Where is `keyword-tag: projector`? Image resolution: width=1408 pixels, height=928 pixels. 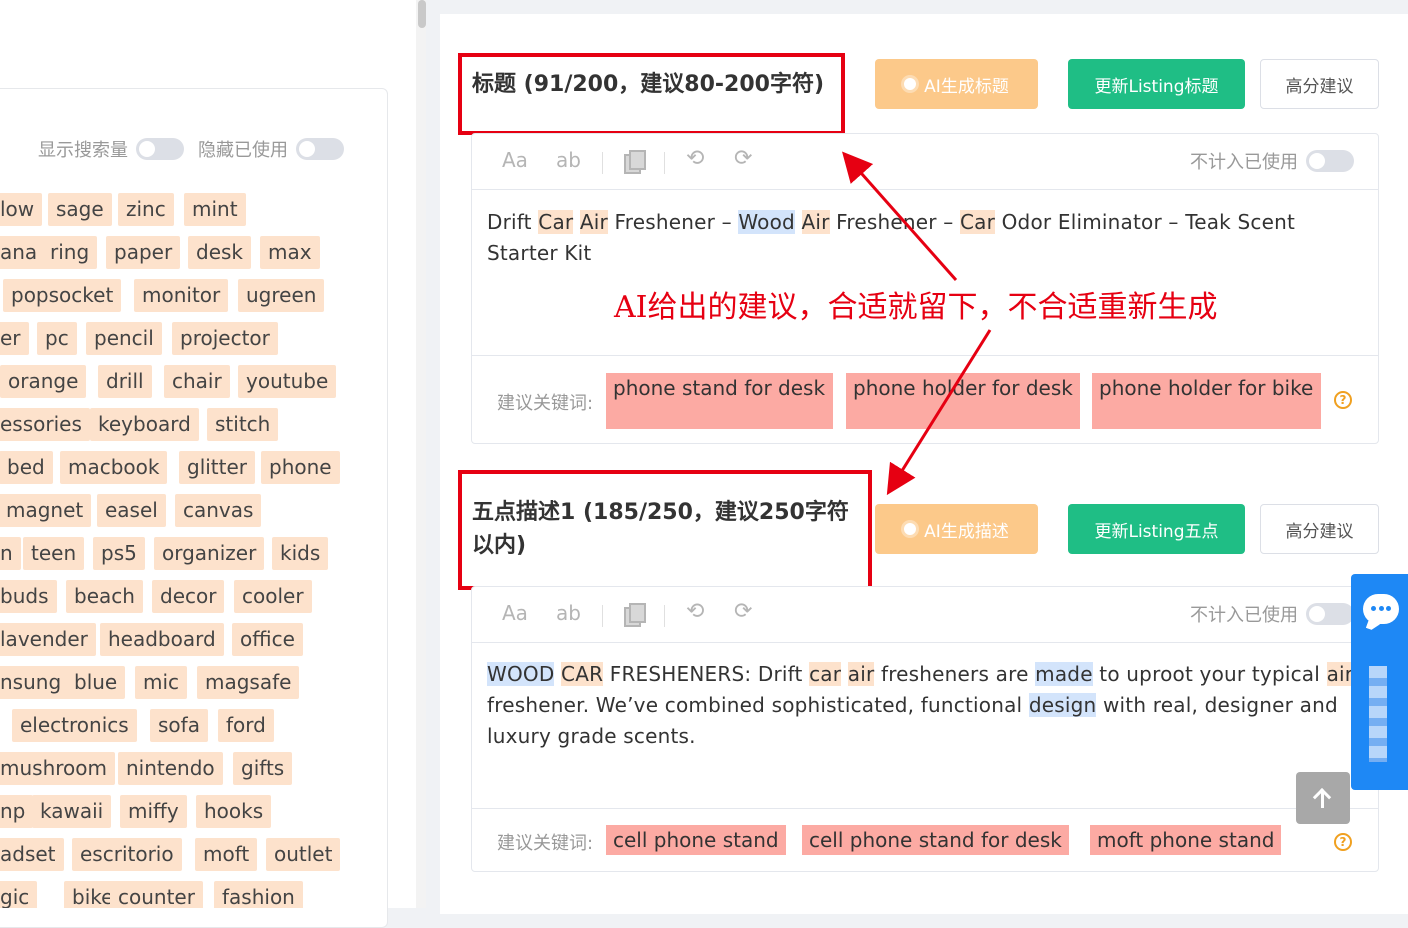 keyword-tag: projector is located at coordinates (225, 338).